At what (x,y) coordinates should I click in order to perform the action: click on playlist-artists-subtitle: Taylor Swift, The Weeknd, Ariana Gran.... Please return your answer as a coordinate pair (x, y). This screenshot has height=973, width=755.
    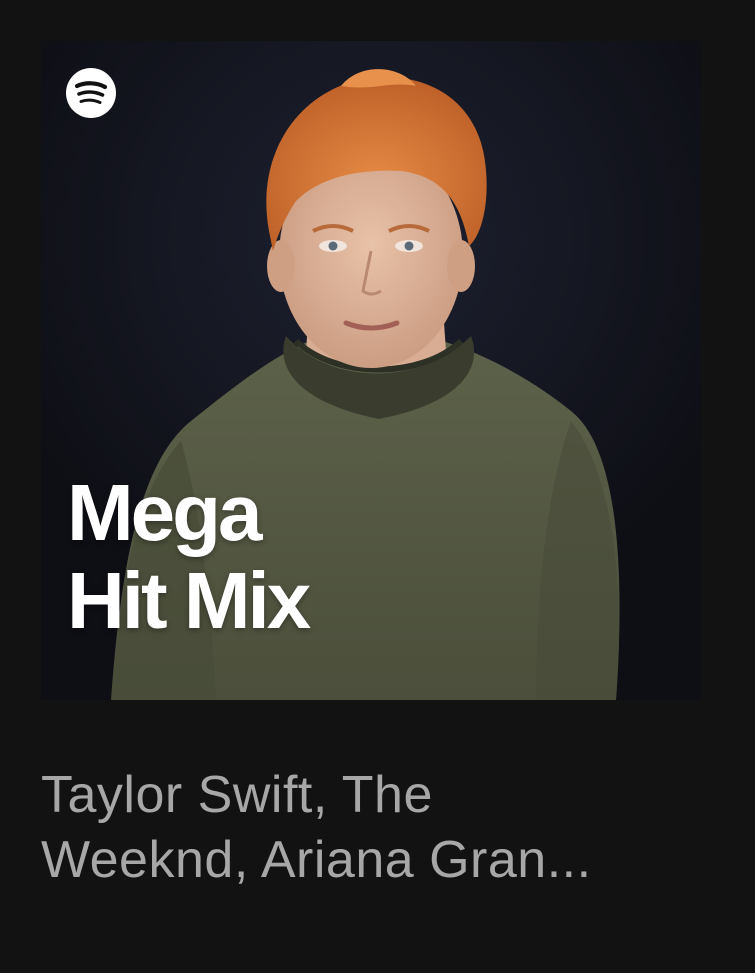
    Looking at the image, I should click on (371, 828).